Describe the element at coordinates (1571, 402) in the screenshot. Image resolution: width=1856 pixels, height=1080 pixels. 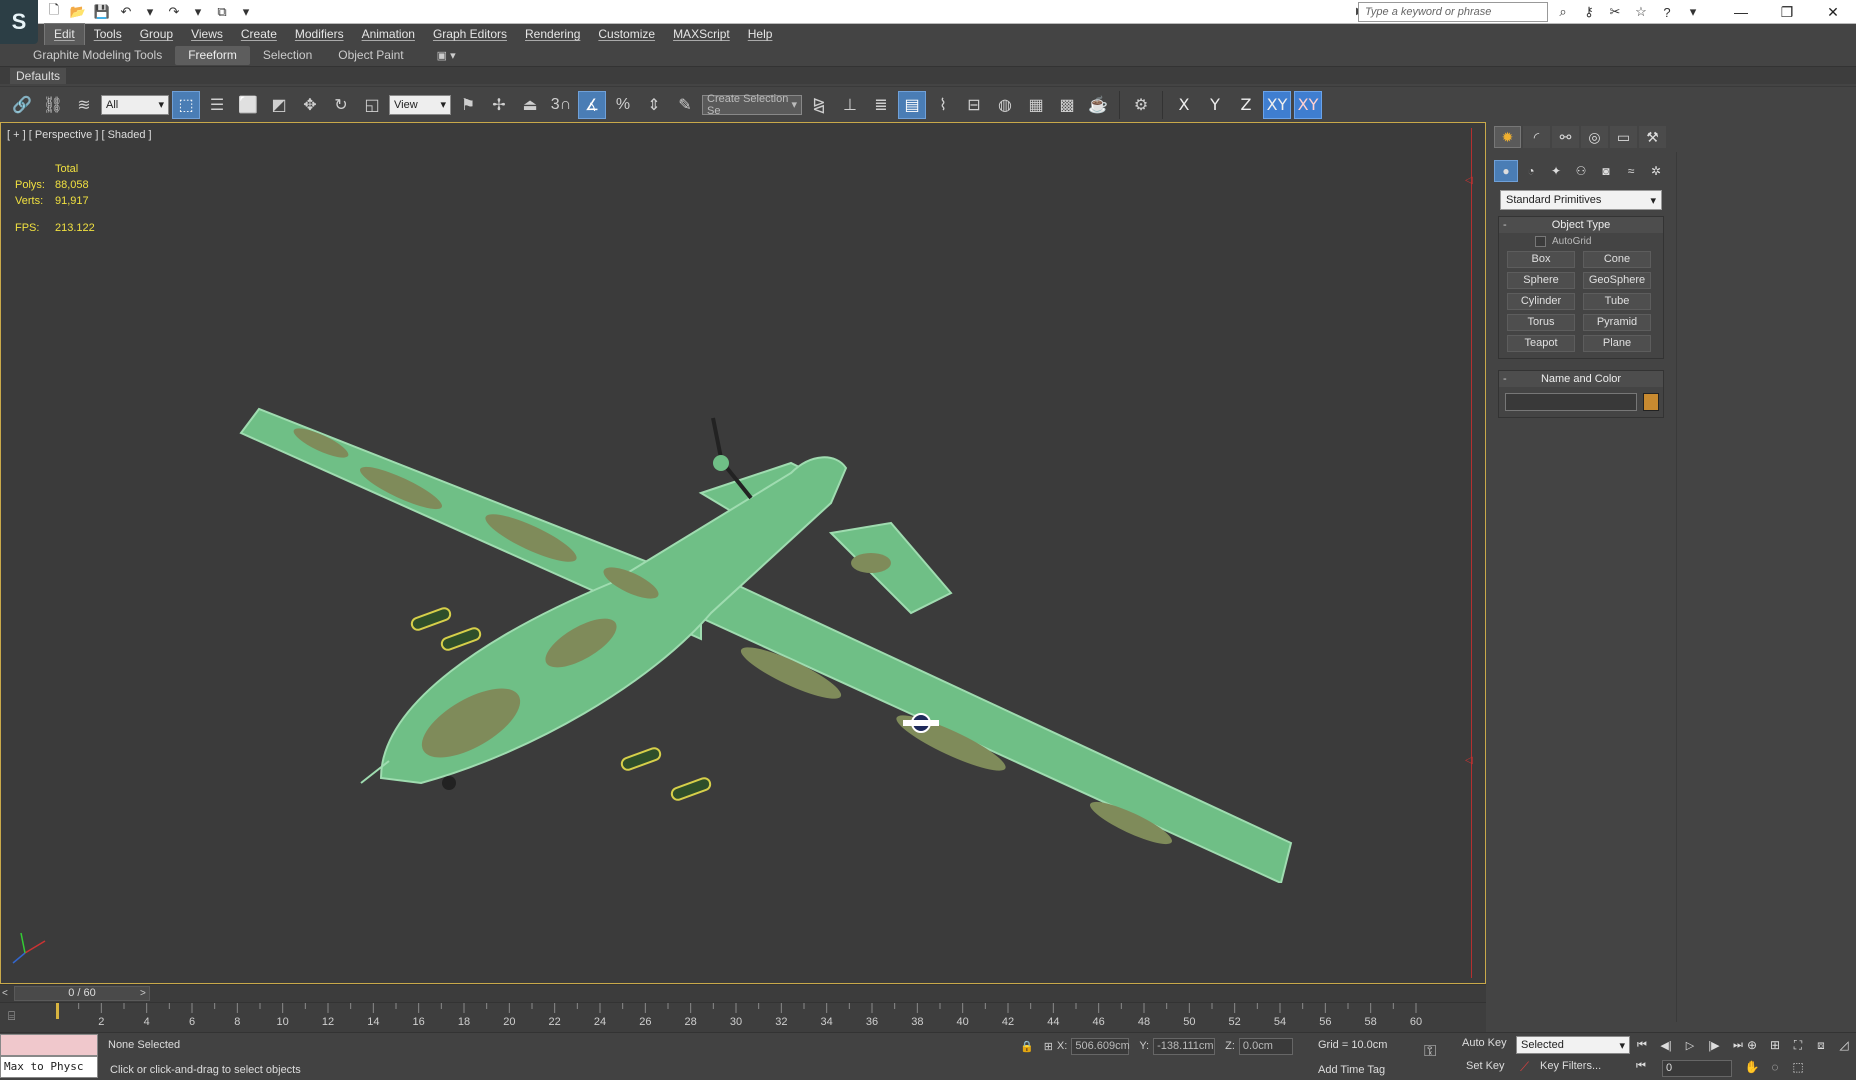
I see `object-name-field` at that location.